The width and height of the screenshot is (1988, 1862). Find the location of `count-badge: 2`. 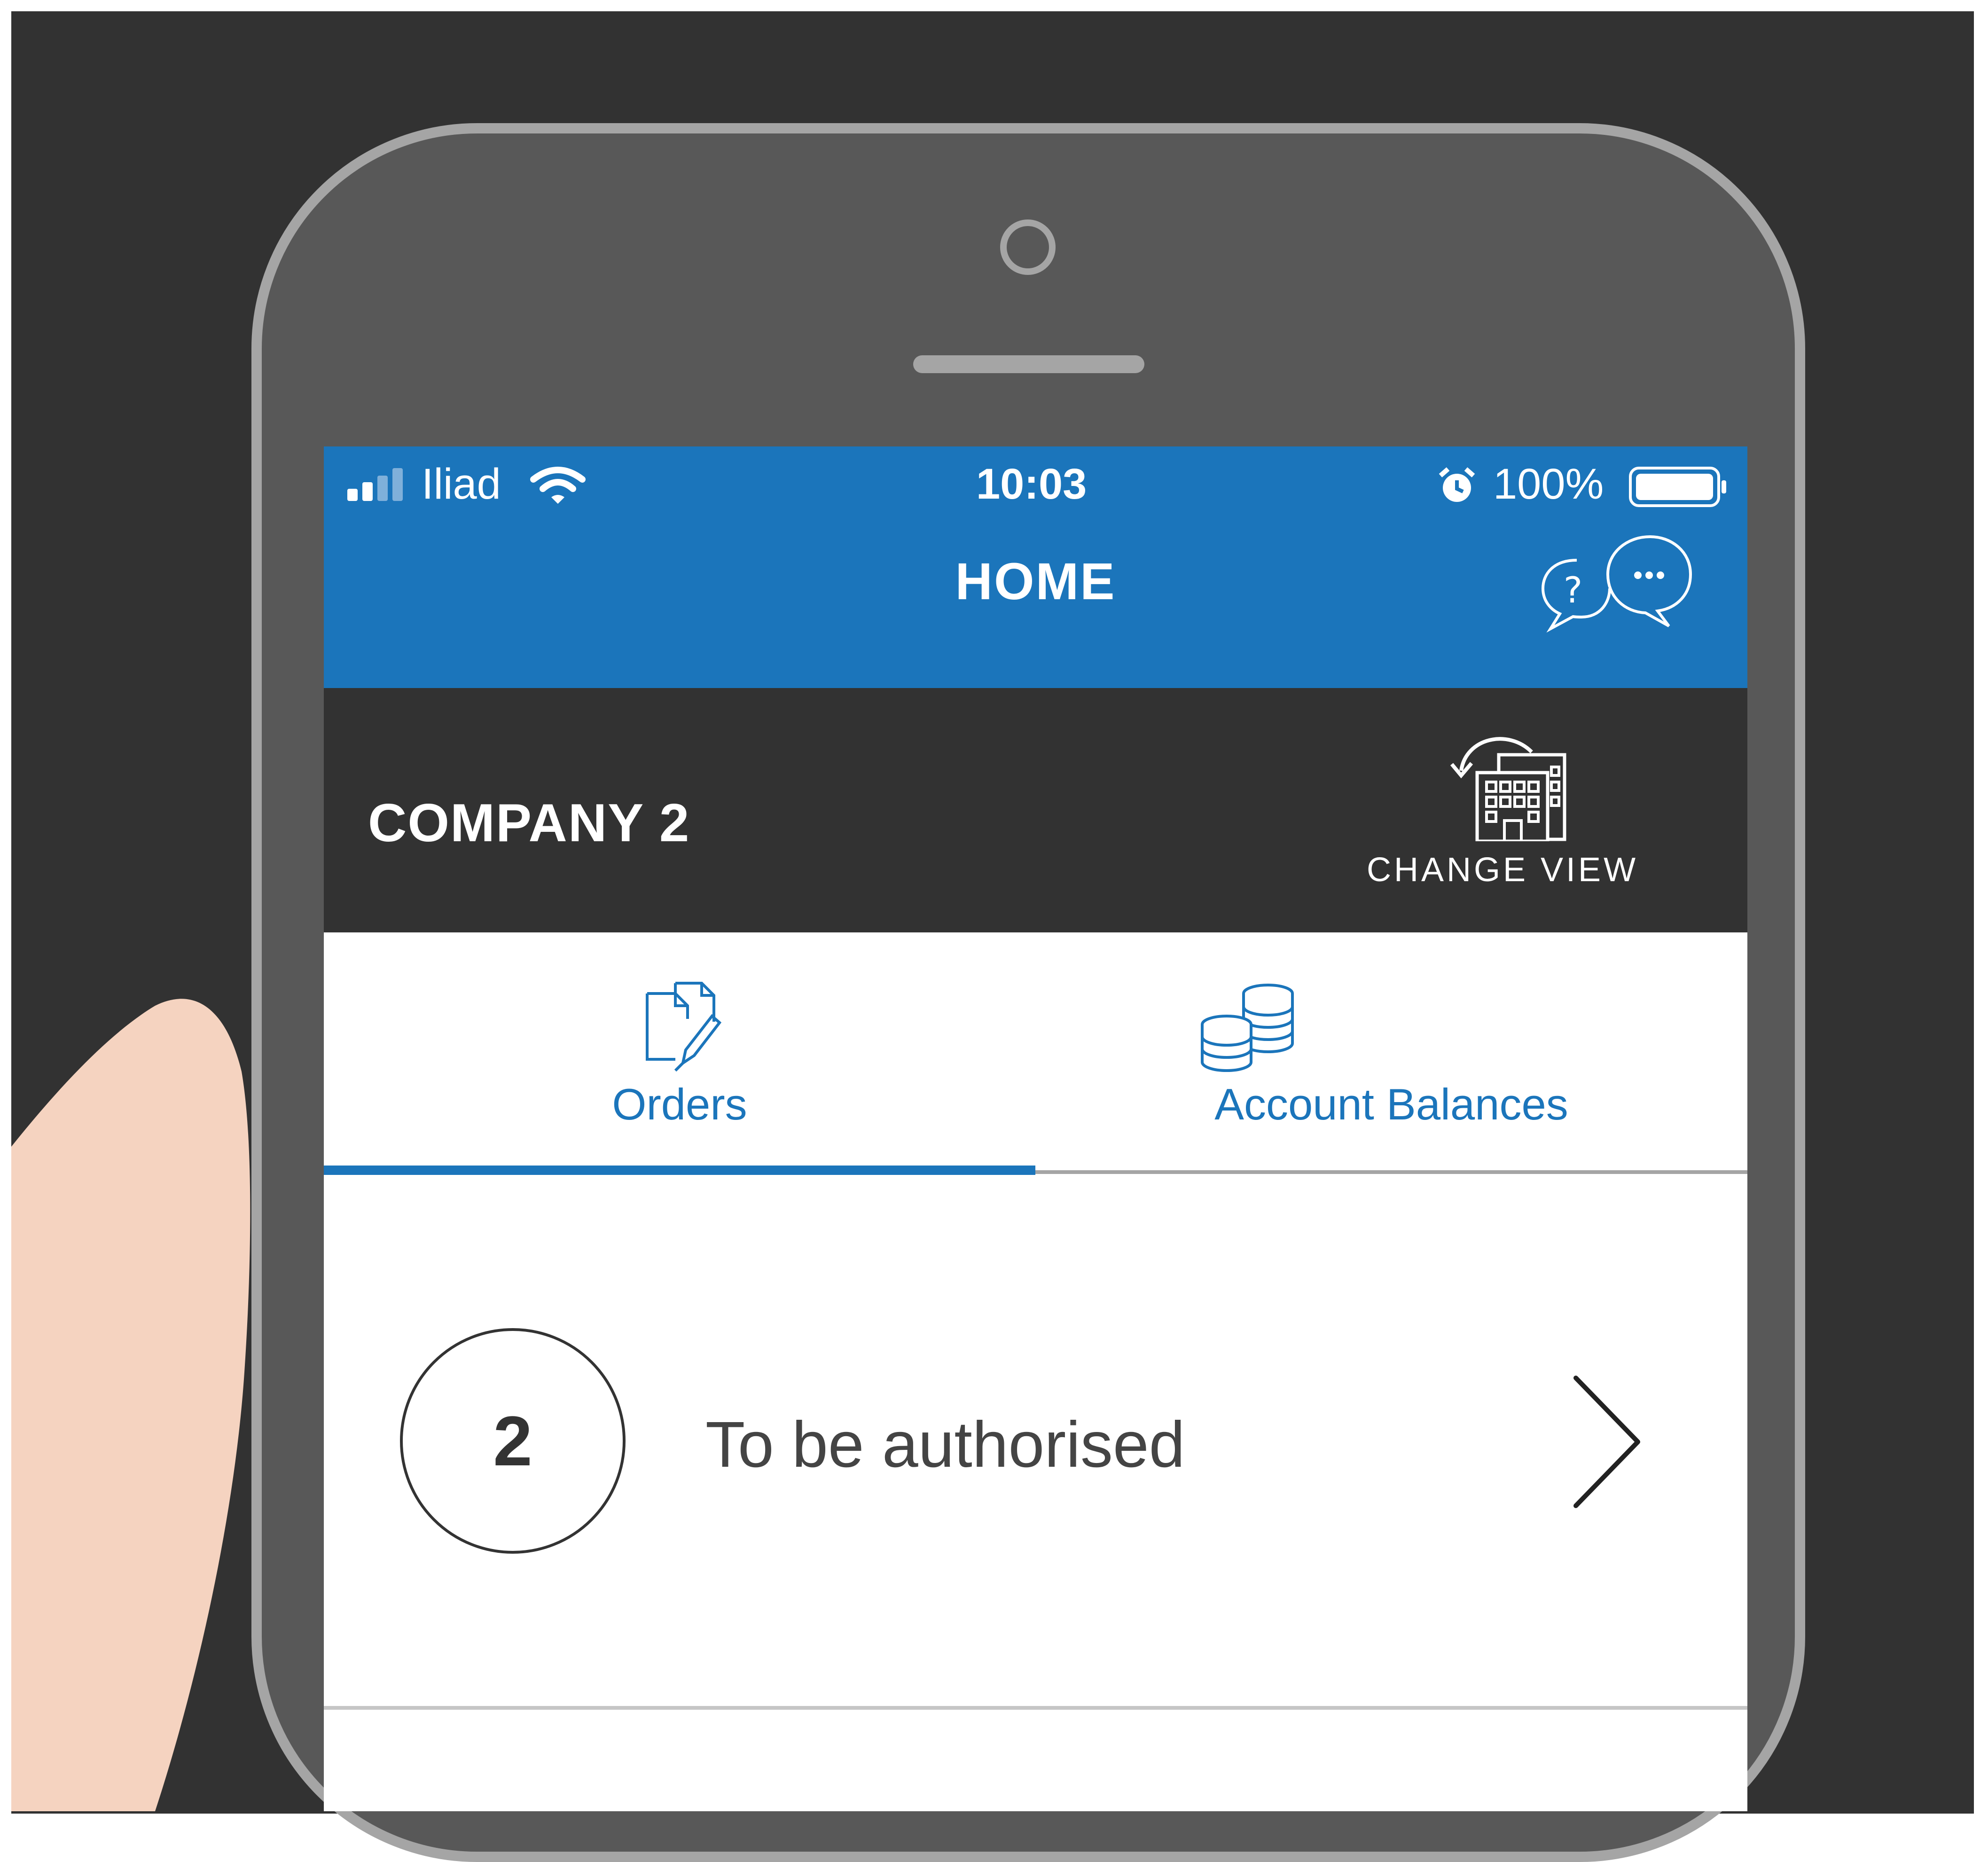

count-badge: 2 is located at coordinates (513, 1441).